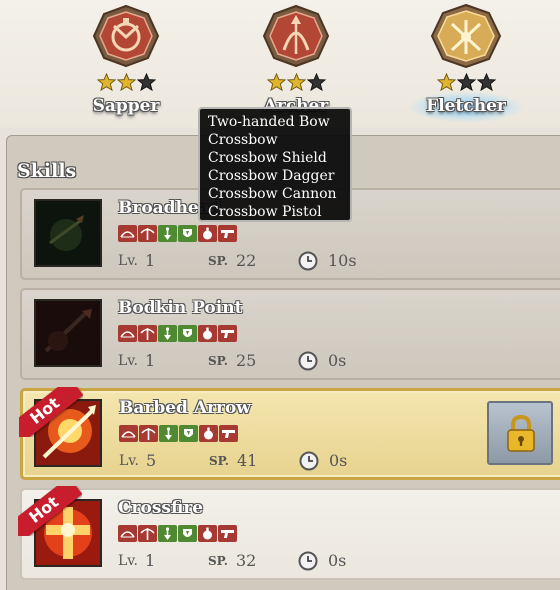 This screenshot has width=560, height=590. What do you see at coordinates (126, 106) in the screenshot?
I see `class-name-sapper: Sapper` at bounding box center [126, 106].